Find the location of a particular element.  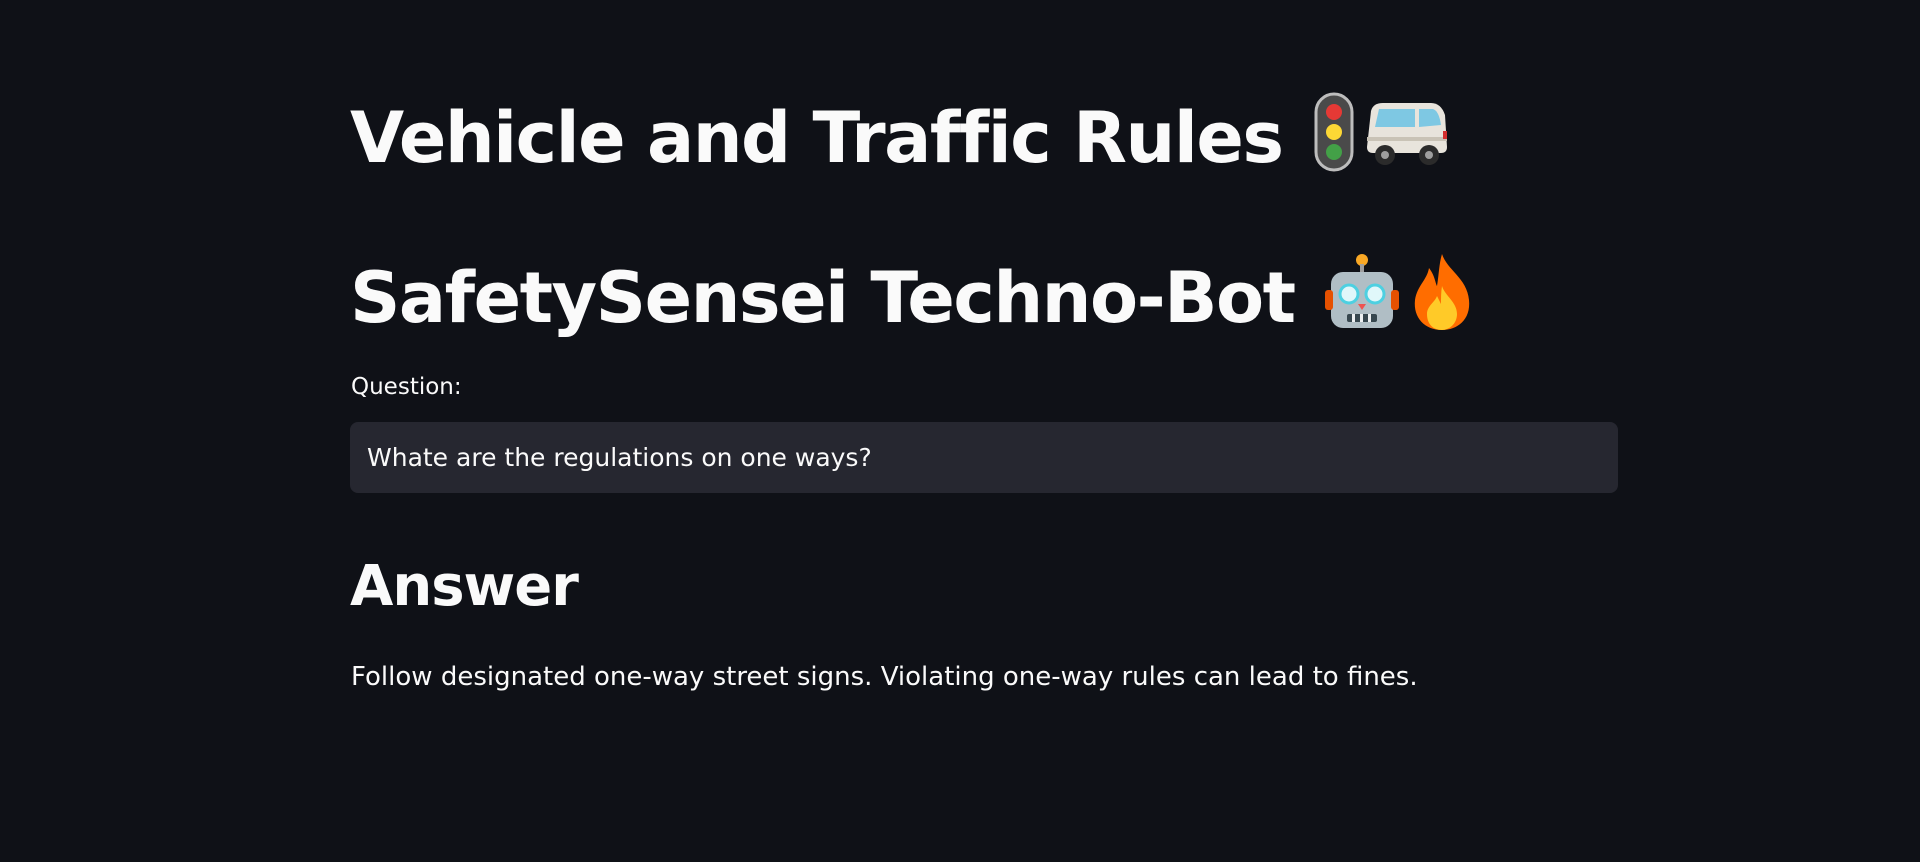

answer-heading: Answer is located at coordinates (464, 586).